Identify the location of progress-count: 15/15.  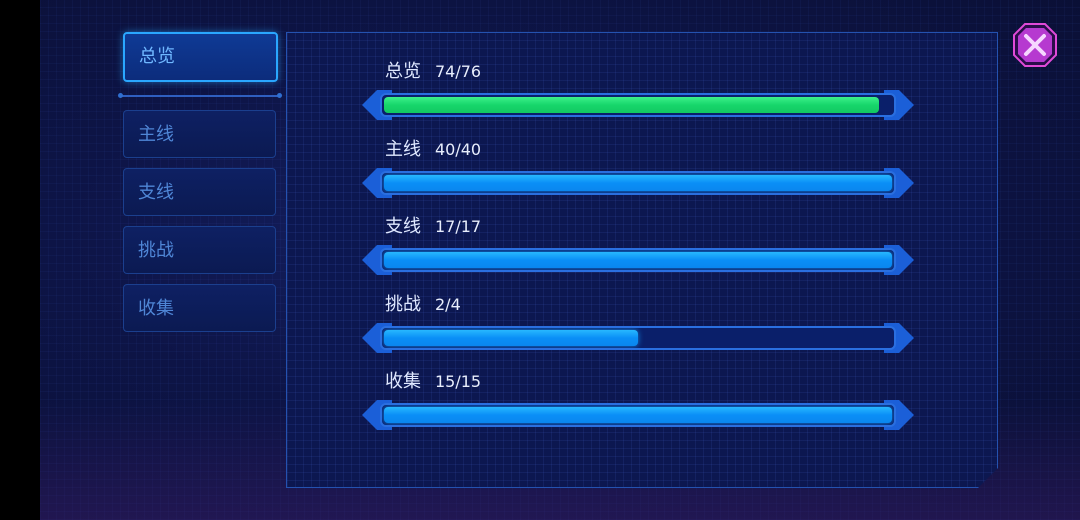
(458, 381).